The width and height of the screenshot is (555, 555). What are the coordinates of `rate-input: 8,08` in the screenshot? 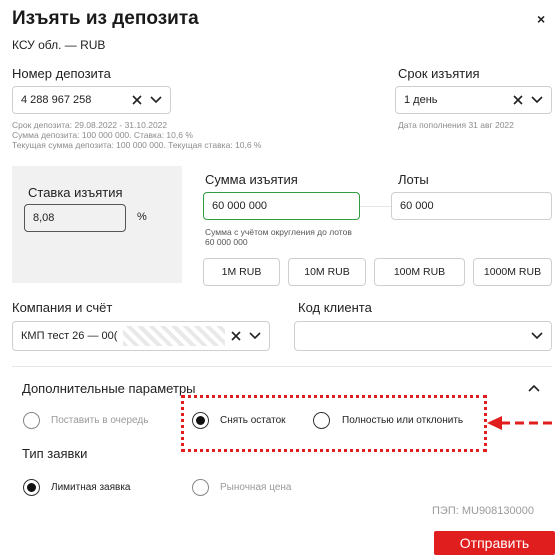 It's located at (75, 218).